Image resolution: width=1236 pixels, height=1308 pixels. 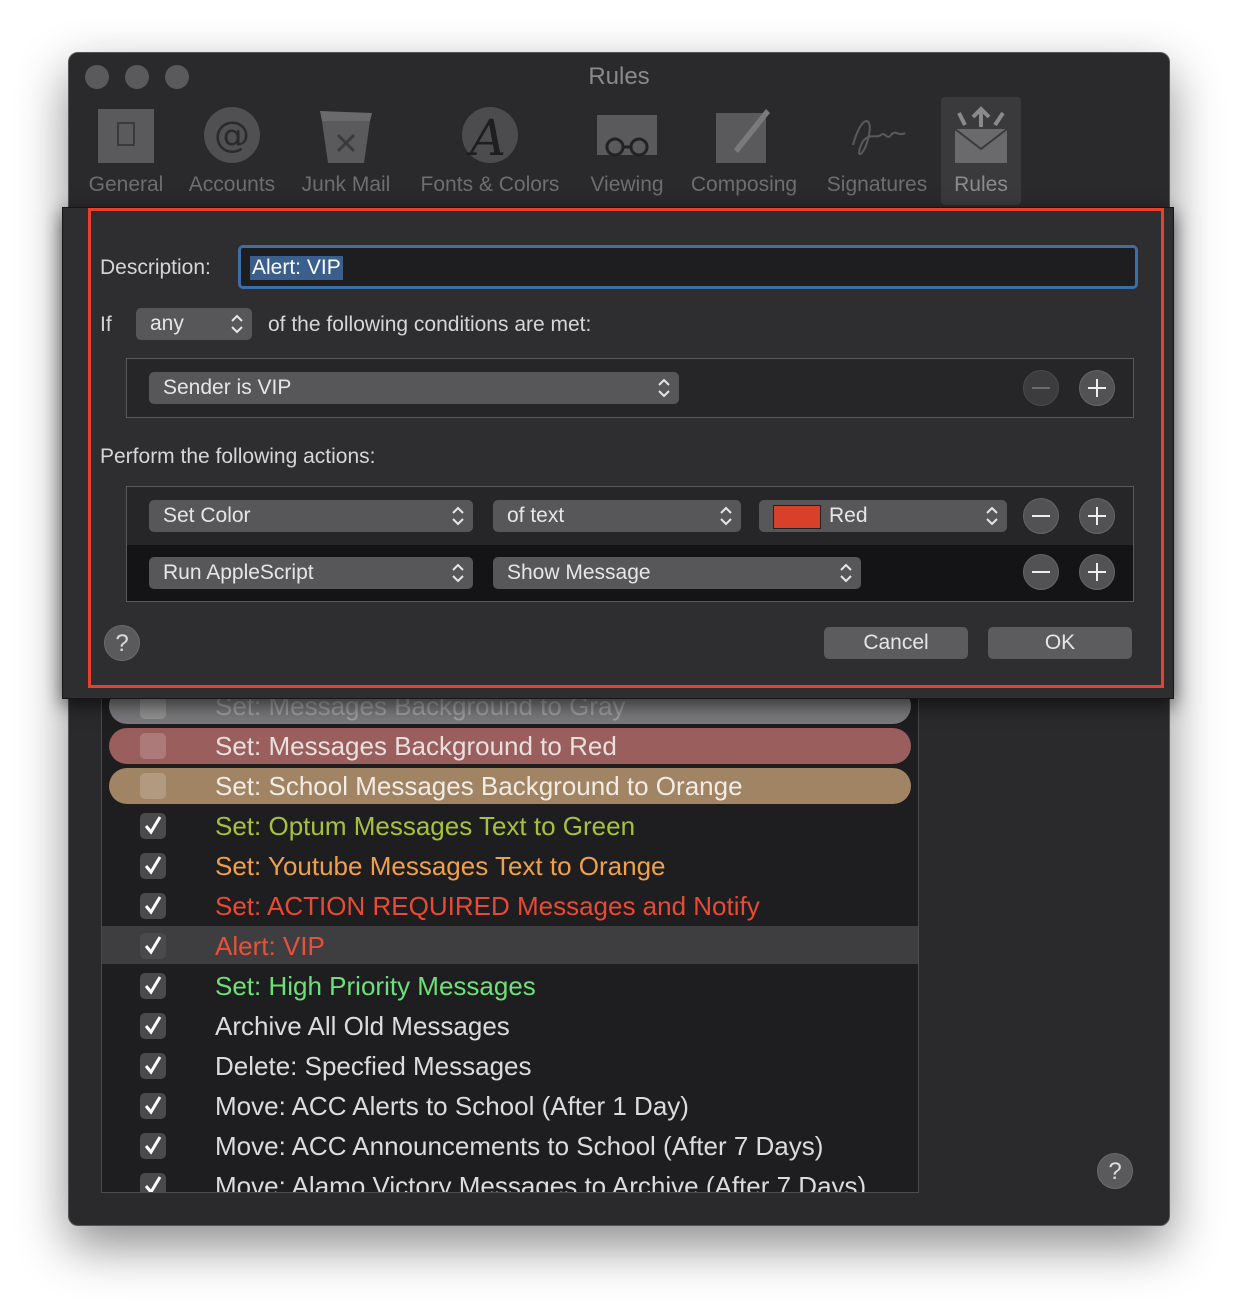 I want to click on add-condition-button, so click(x=1097, y=388).